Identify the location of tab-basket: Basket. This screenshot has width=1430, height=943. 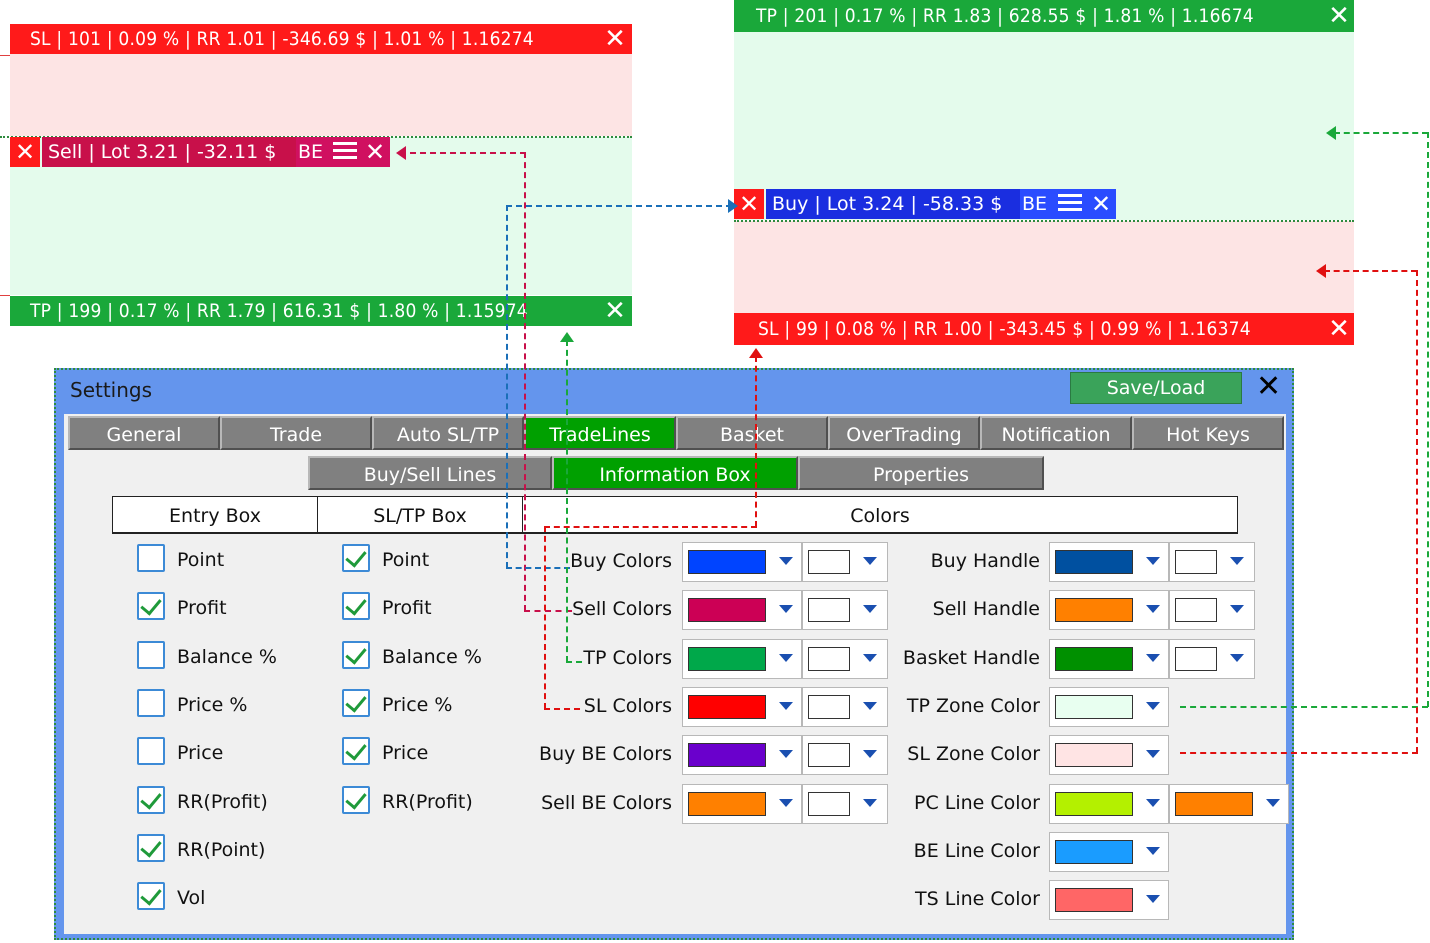
(752, 433).